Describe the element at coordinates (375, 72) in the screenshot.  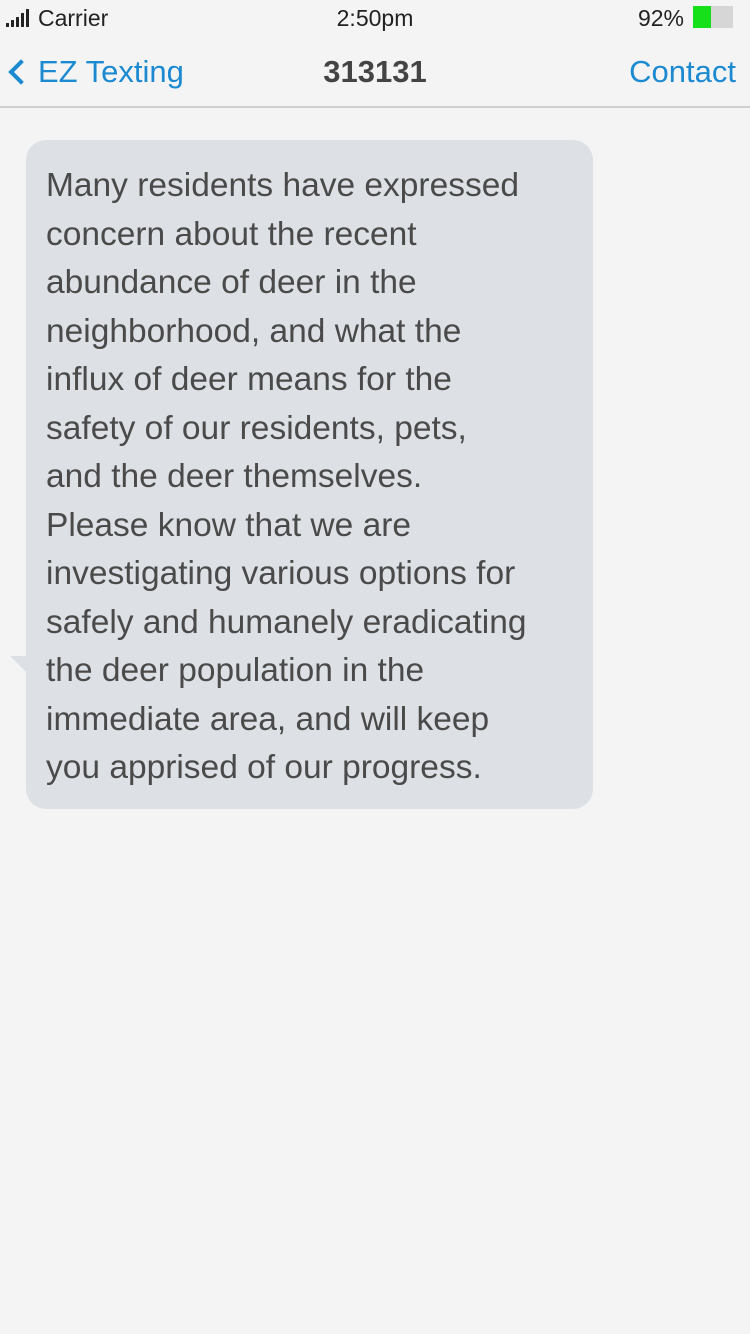
I see `navigation-bar: EZ Texting 313131 Contact` at that location.